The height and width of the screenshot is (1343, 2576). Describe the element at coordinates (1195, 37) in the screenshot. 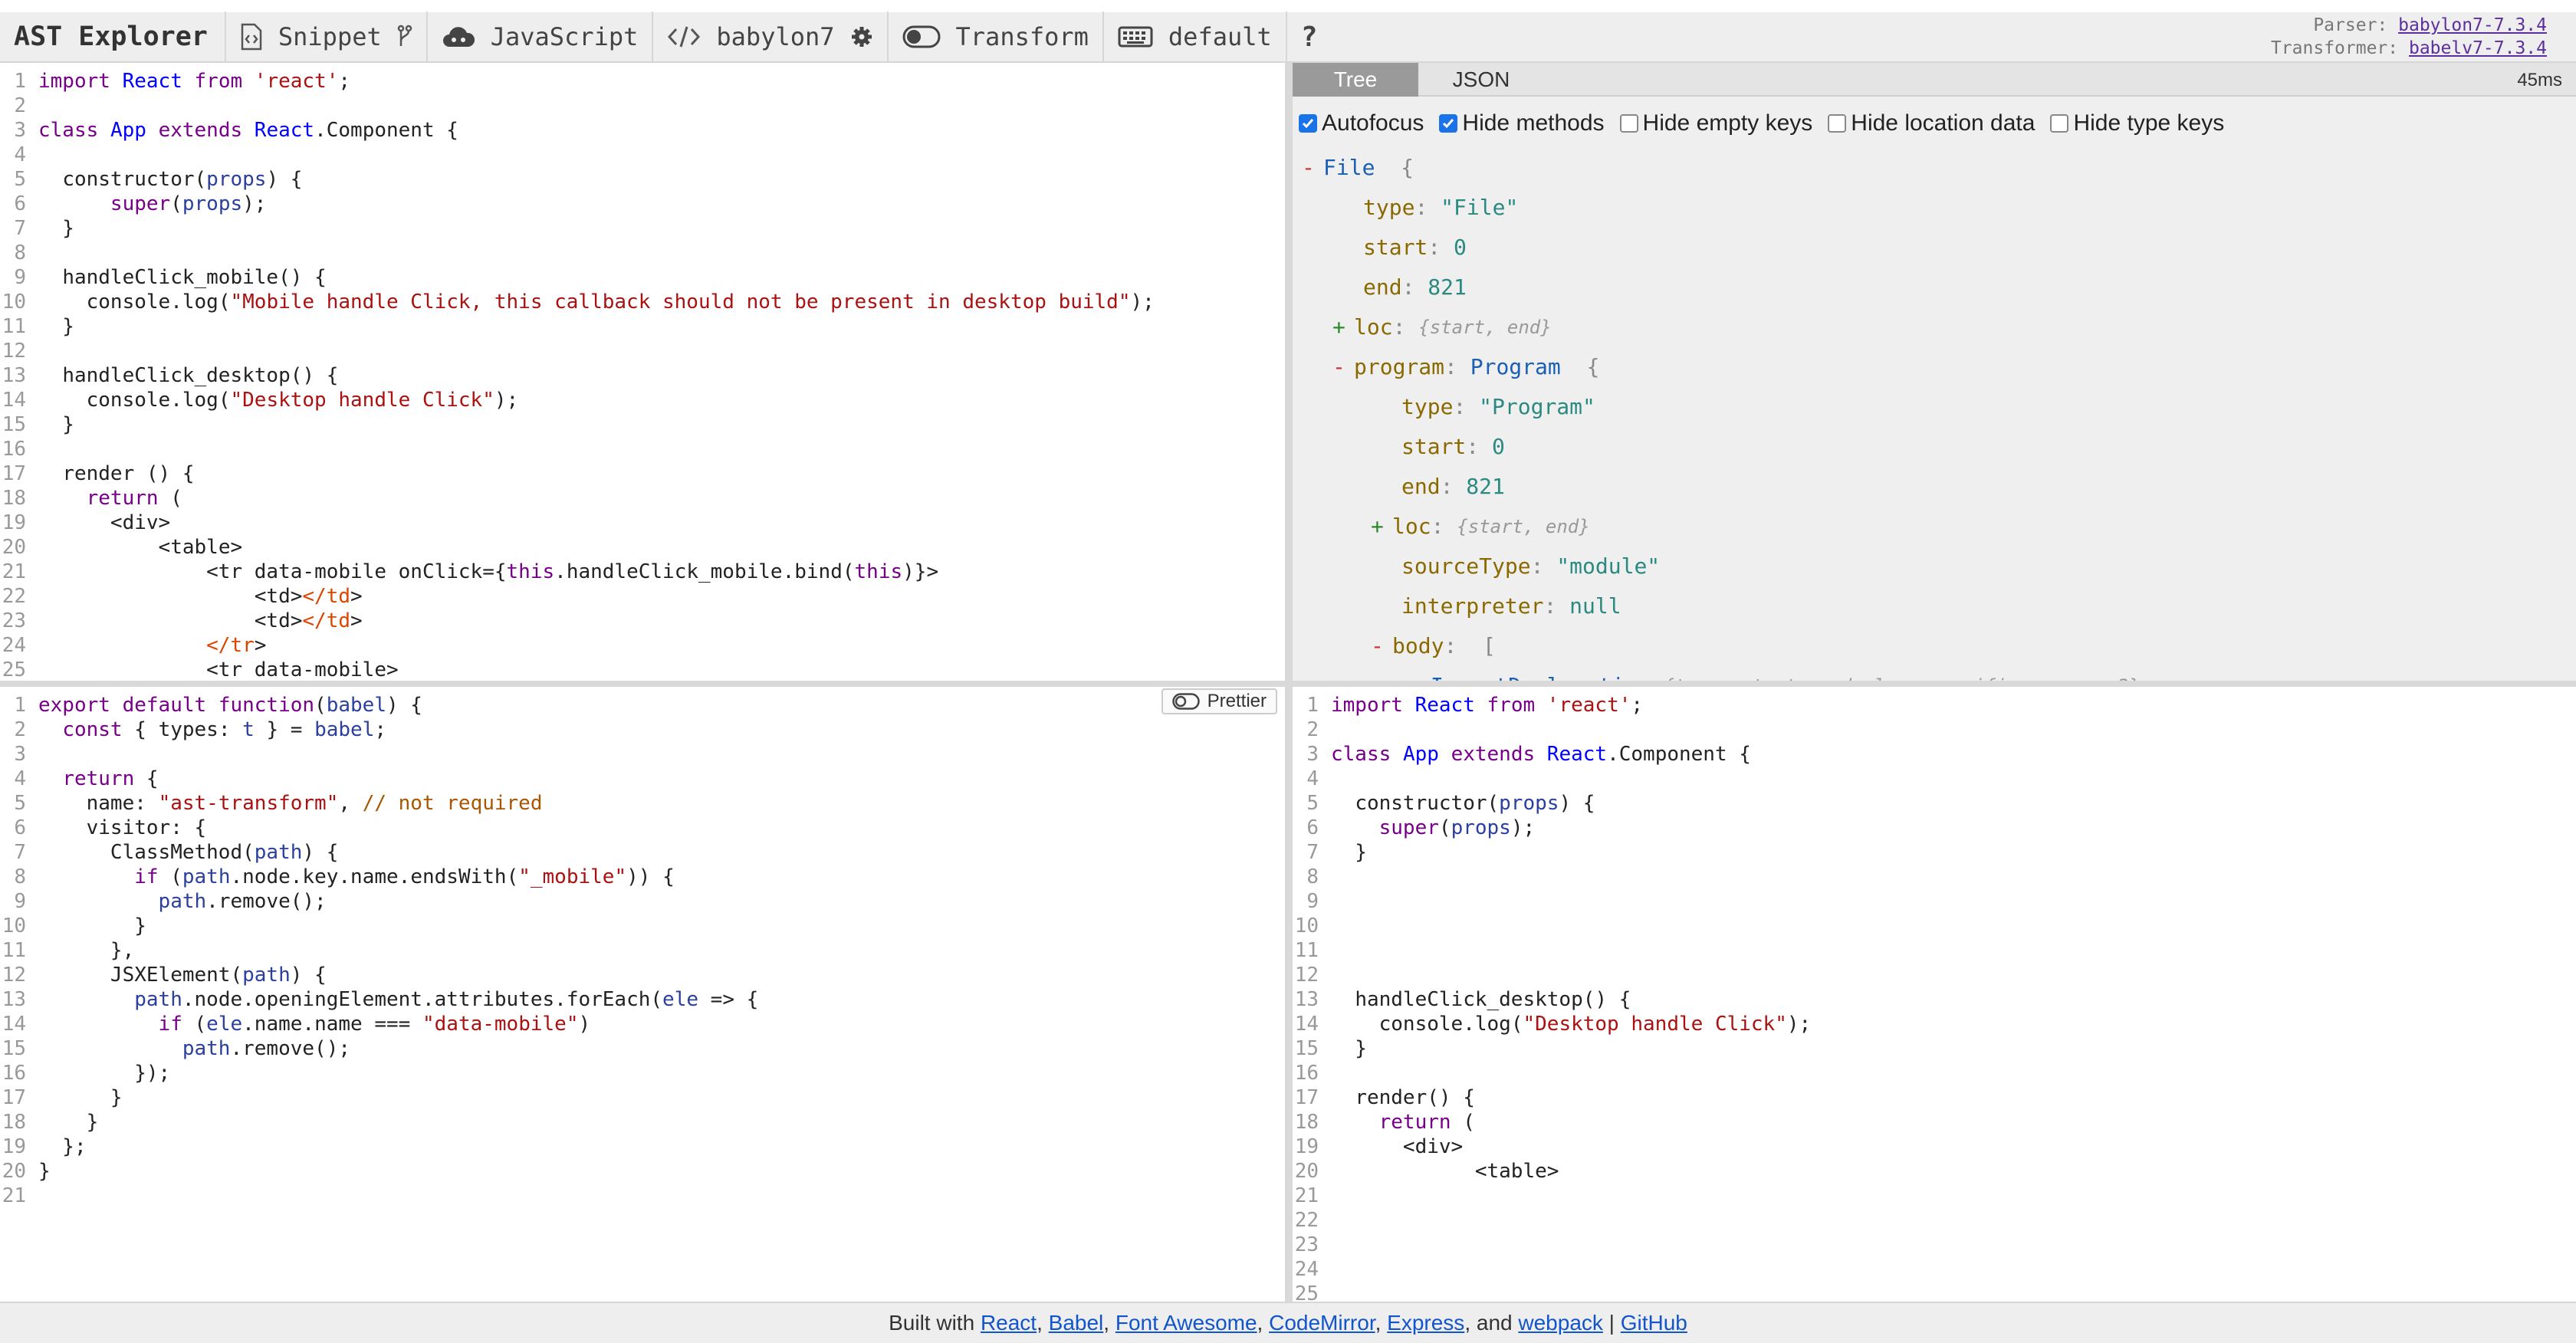

I see `keymap-button: default` at that location.